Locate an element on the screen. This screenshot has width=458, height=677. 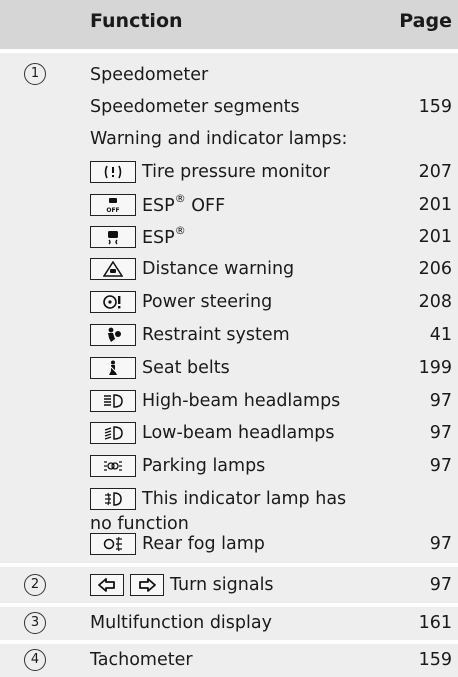
list-item: Speedometer is located at coordinates (149, 75).